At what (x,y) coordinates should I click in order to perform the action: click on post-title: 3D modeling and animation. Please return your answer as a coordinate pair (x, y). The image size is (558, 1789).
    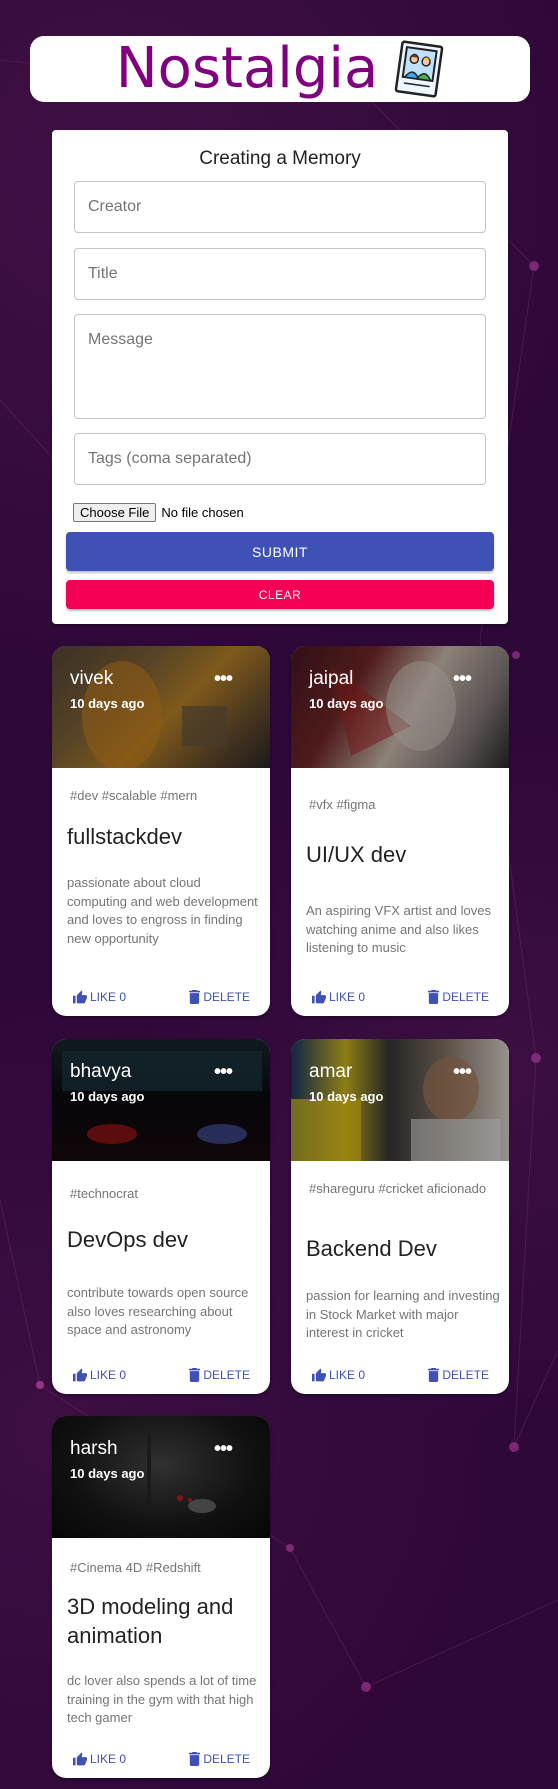
    Looking at the image, I should click on (150, 1621).